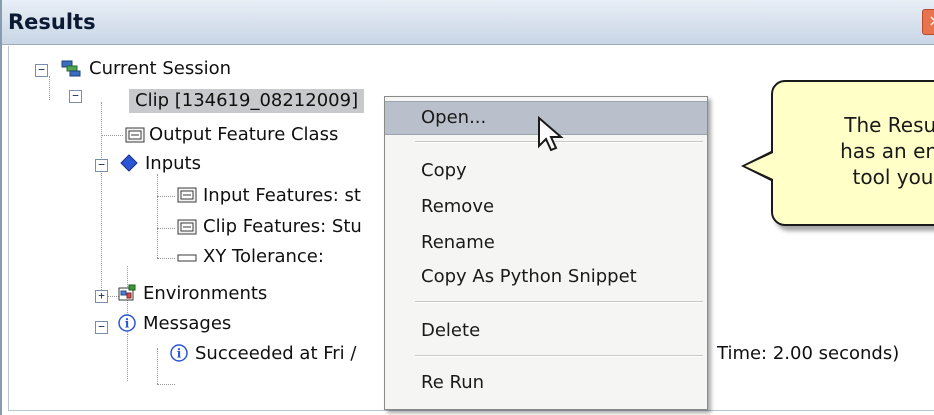  Describe the element at coordinates (546, 383) in the screenshot. I see `menu-item-rerun: Re Run` at that location.